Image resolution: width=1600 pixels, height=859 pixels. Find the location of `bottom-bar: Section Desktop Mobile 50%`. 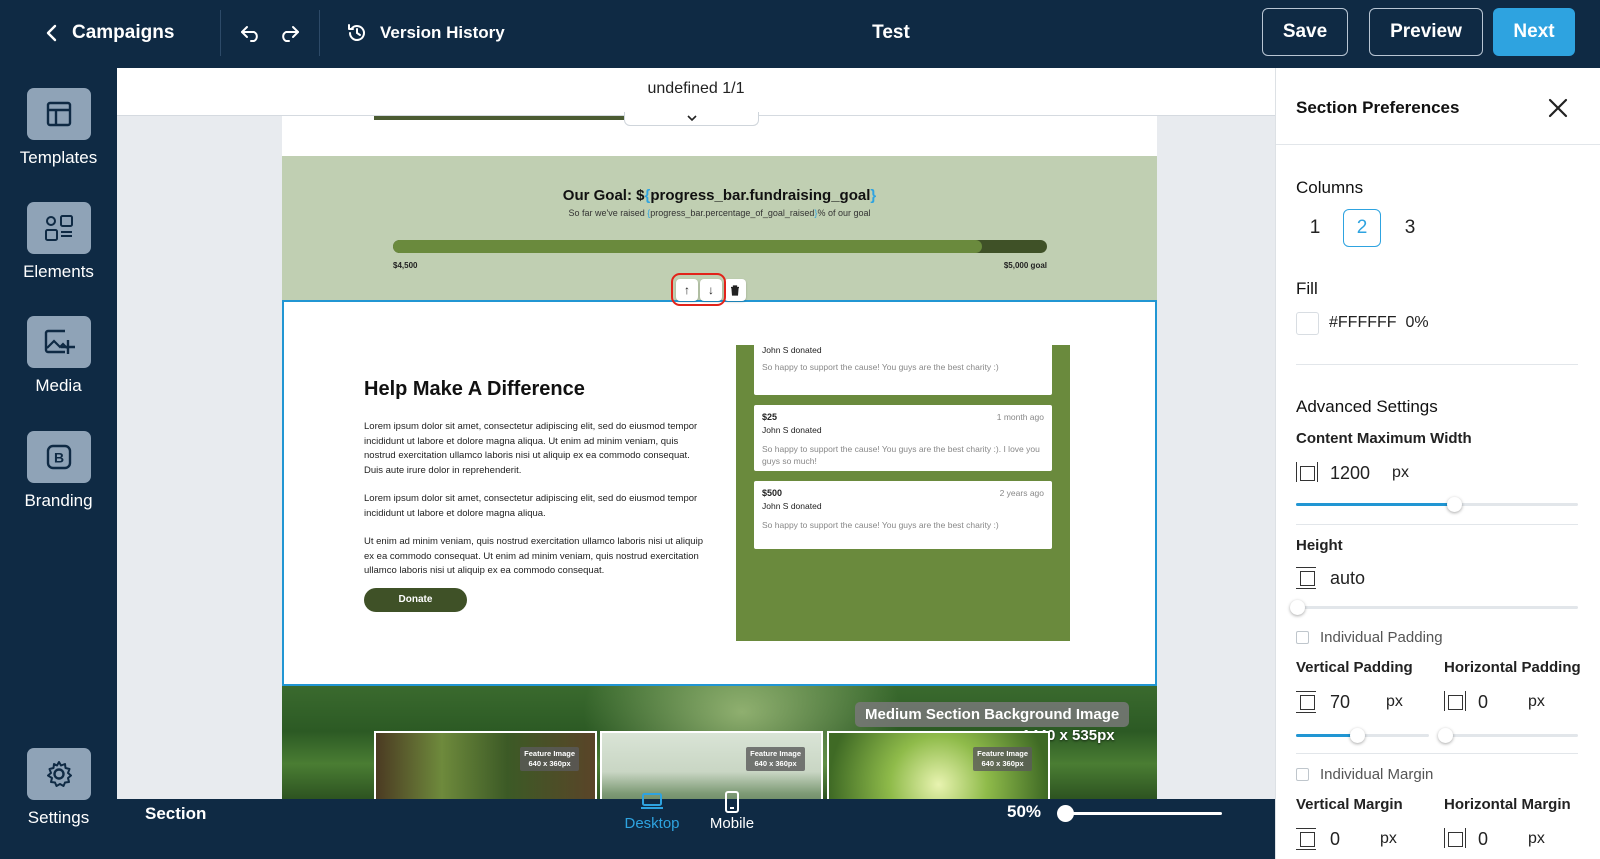

bottom-bar: Section Desktop Mobile 50% is located at coordinates (696, 825).